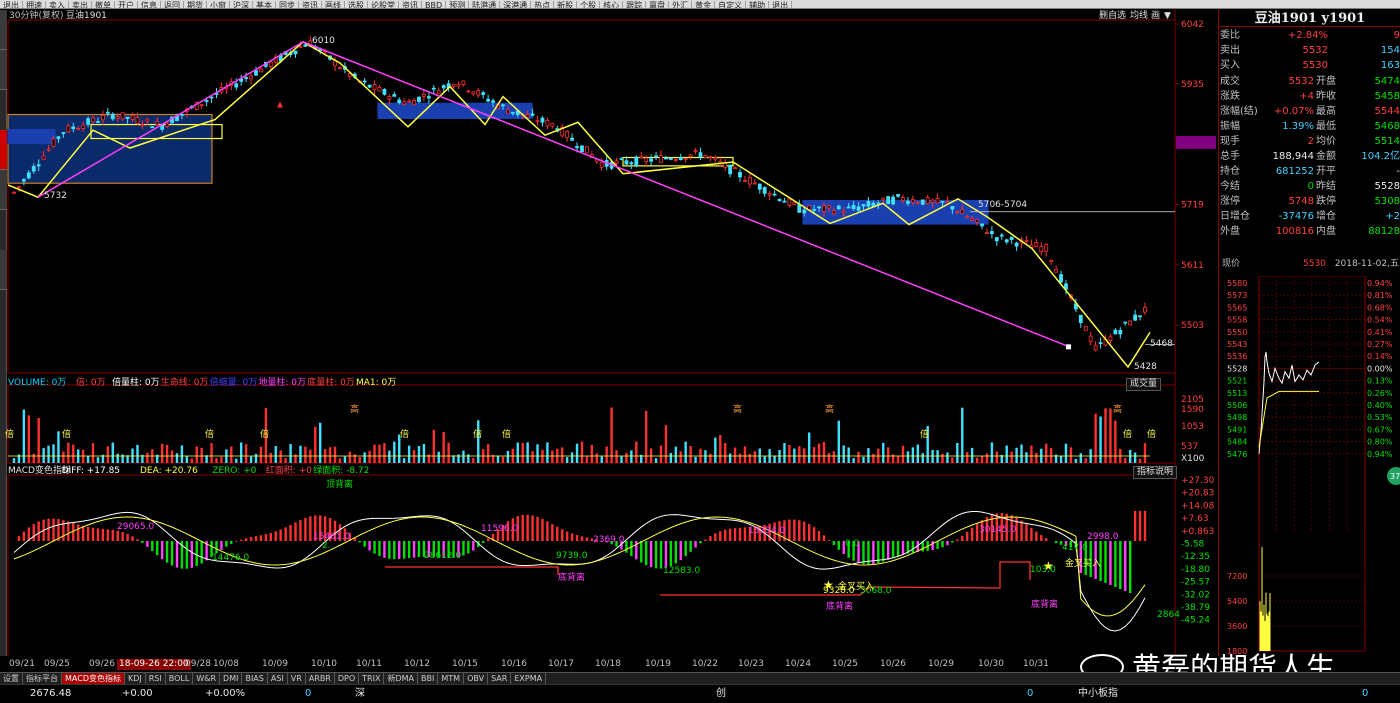  What do you see at coordinates (231, 678) in the screenshot?
I see `indicator-tab: DMI` at bounding box center [231, 678].